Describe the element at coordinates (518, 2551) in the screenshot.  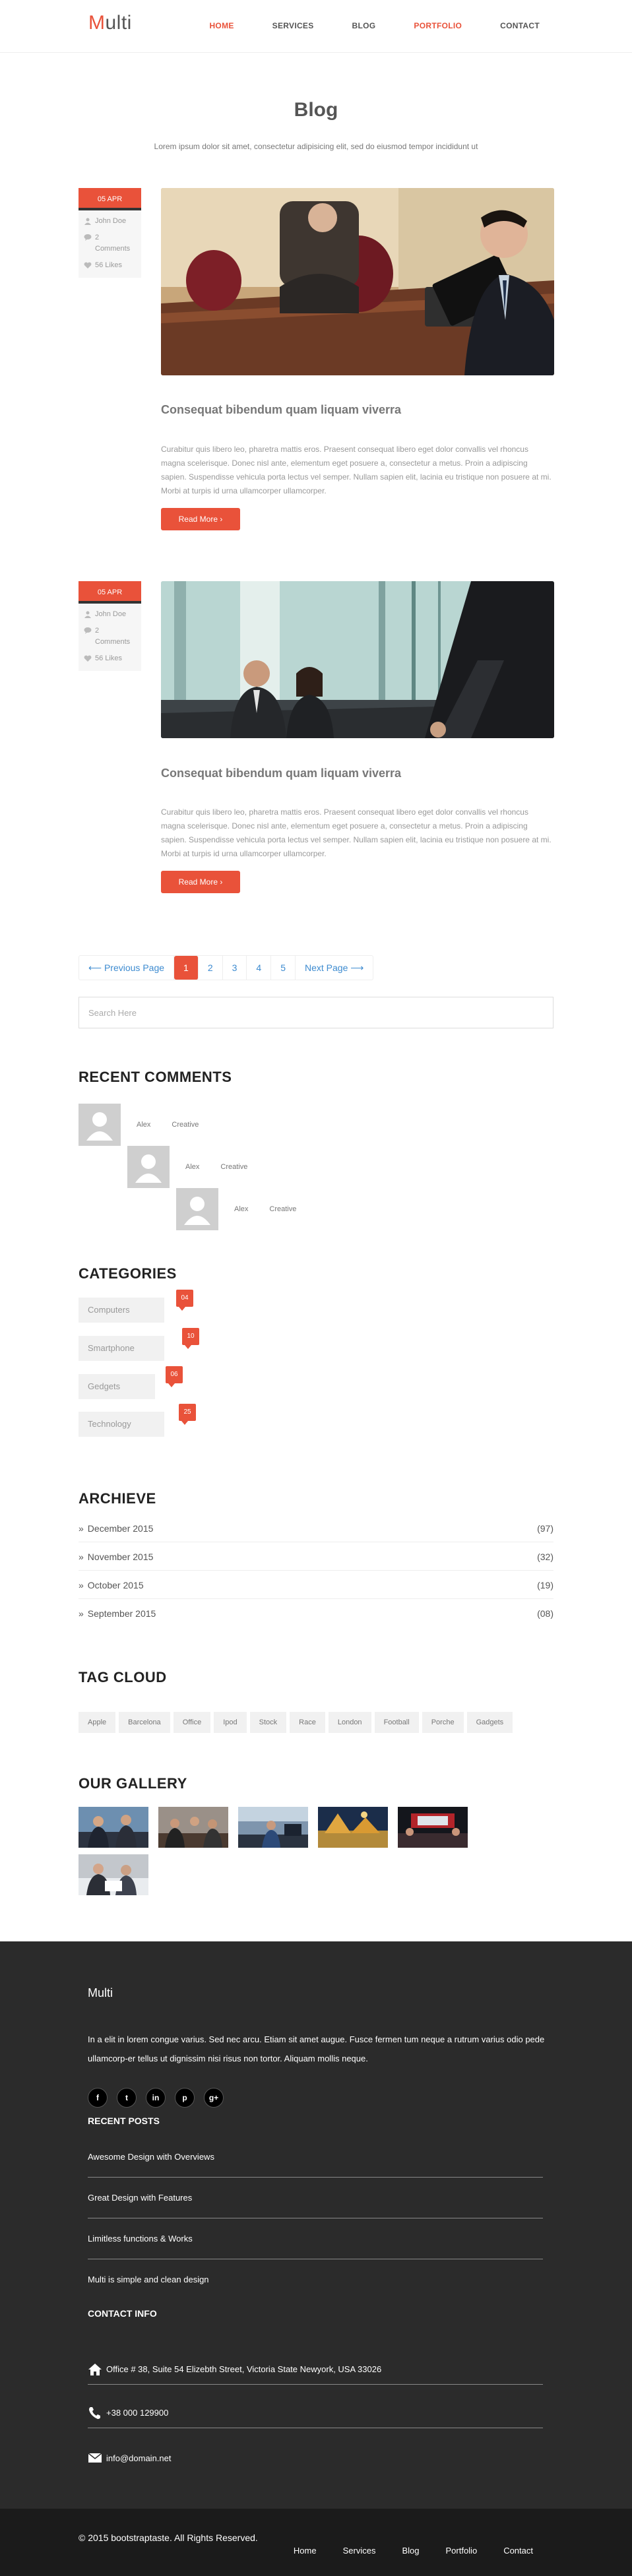
I see `footer-nav-contact: Contact` at that location.